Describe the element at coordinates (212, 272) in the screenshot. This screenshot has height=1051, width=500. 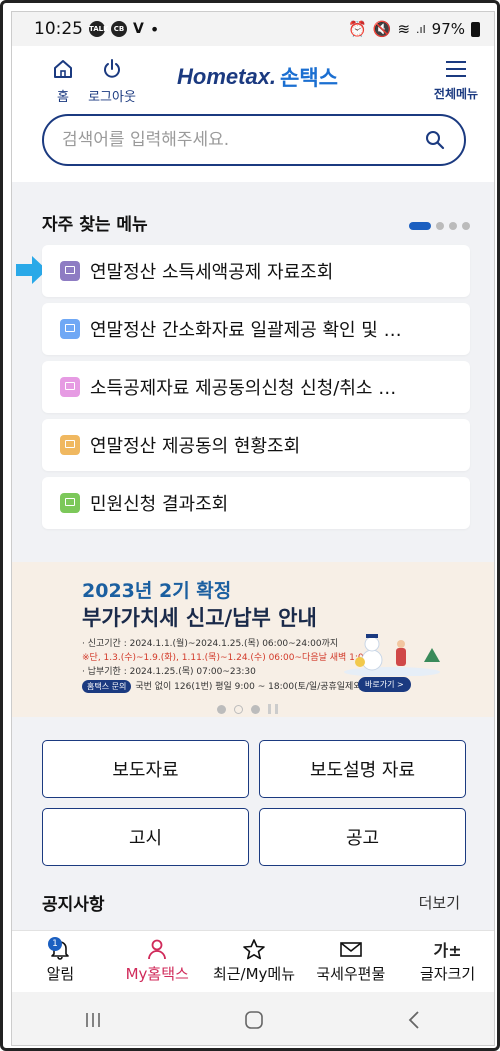
I see `favorite-label: 연말정산 소득세액공제 자료조회` at that location.